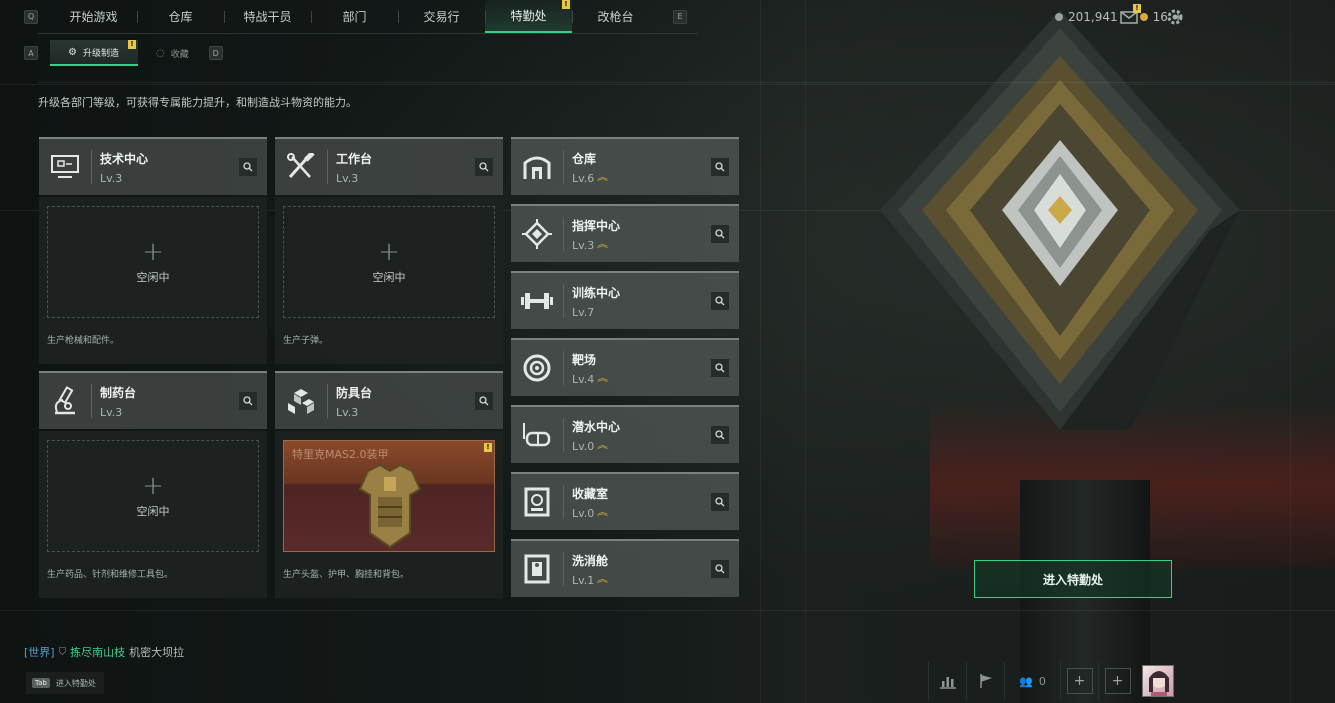 This screenshot has width=1335, height=703. Describe the element at coordinates (1032, 681) in the screenshot. I see `friends-button: 👥 0` at that location.